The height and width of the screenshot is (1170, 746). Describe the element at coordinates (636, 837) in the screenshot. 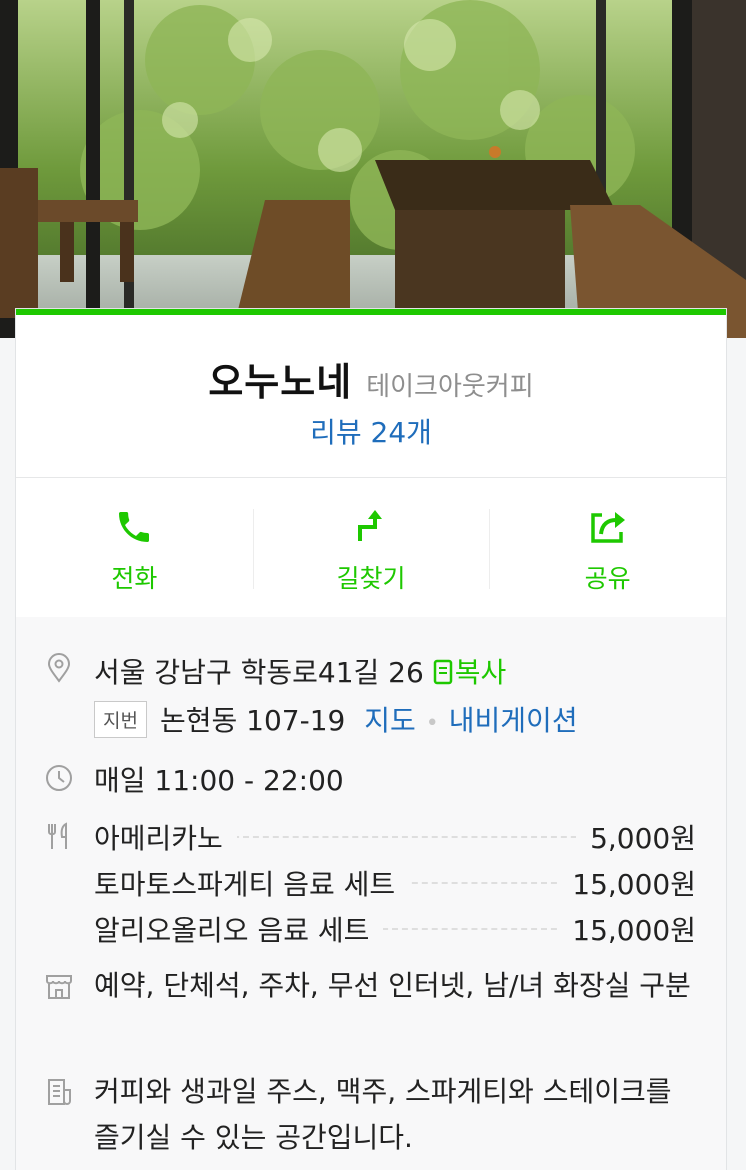

I see `menu-item-price: 5,000원` at that location.